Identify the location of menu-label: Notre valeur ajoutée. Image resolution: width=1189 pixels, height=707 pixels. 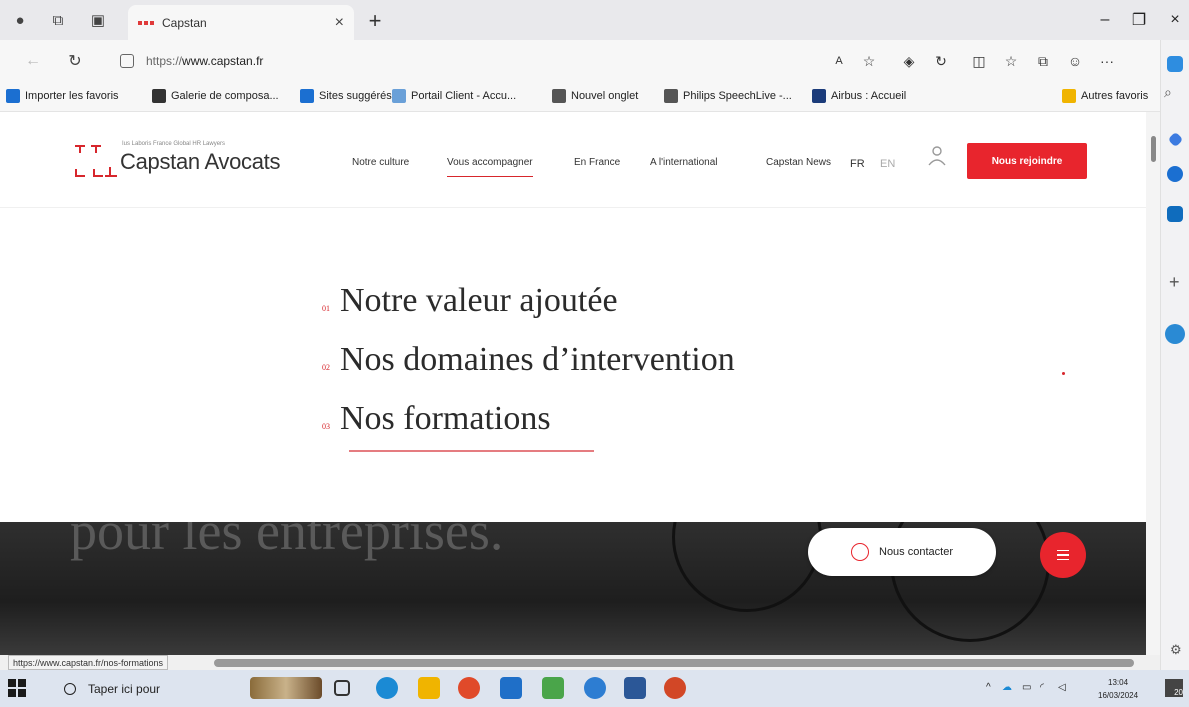
(479, 300).